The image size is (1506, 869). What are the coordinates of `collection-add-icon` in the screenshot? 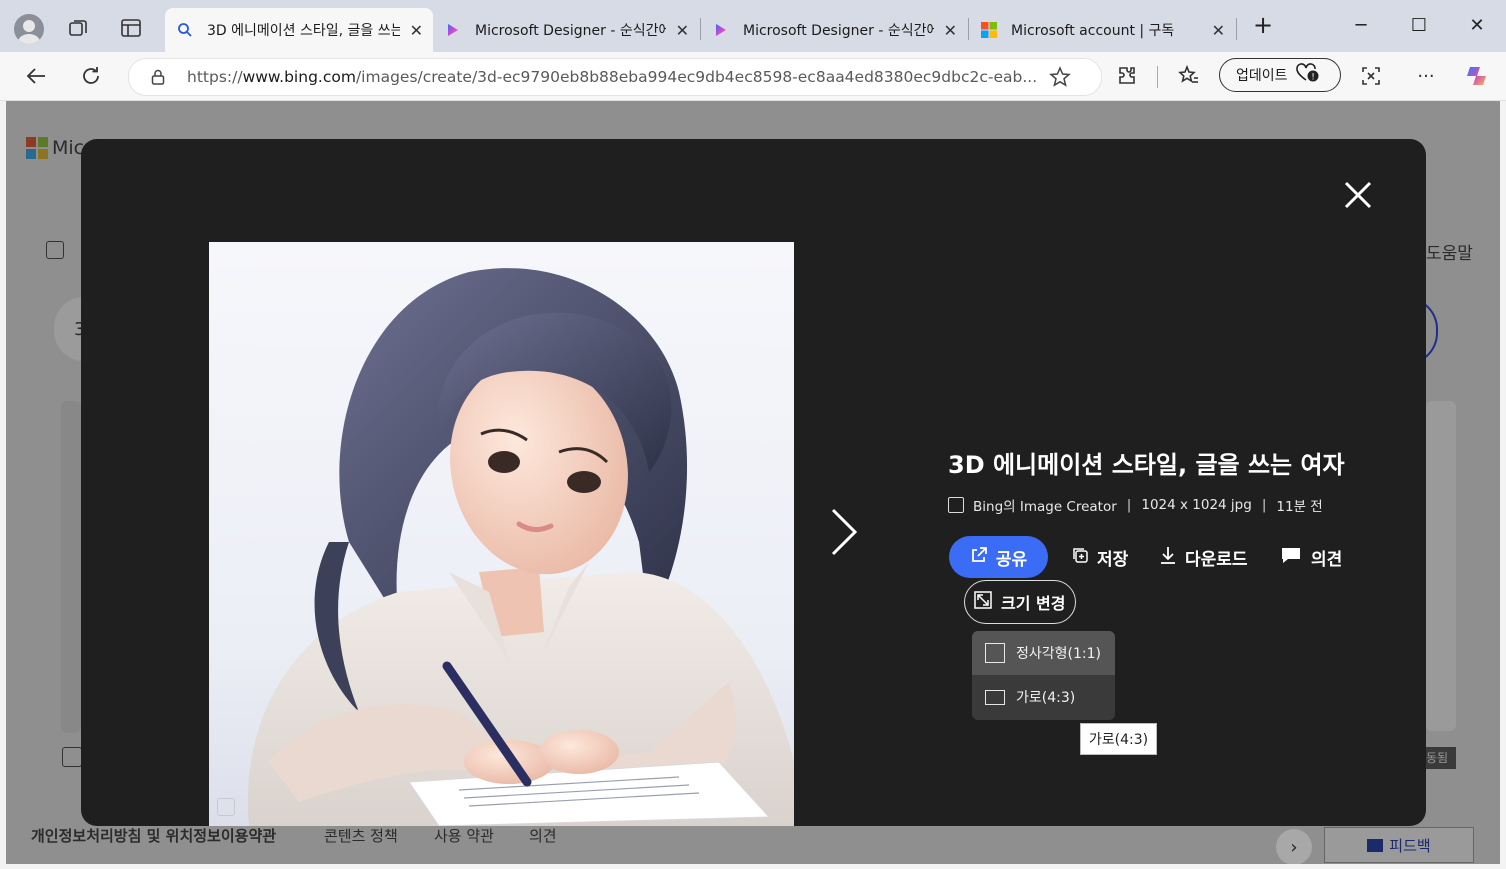 It's located at (1080, 557).